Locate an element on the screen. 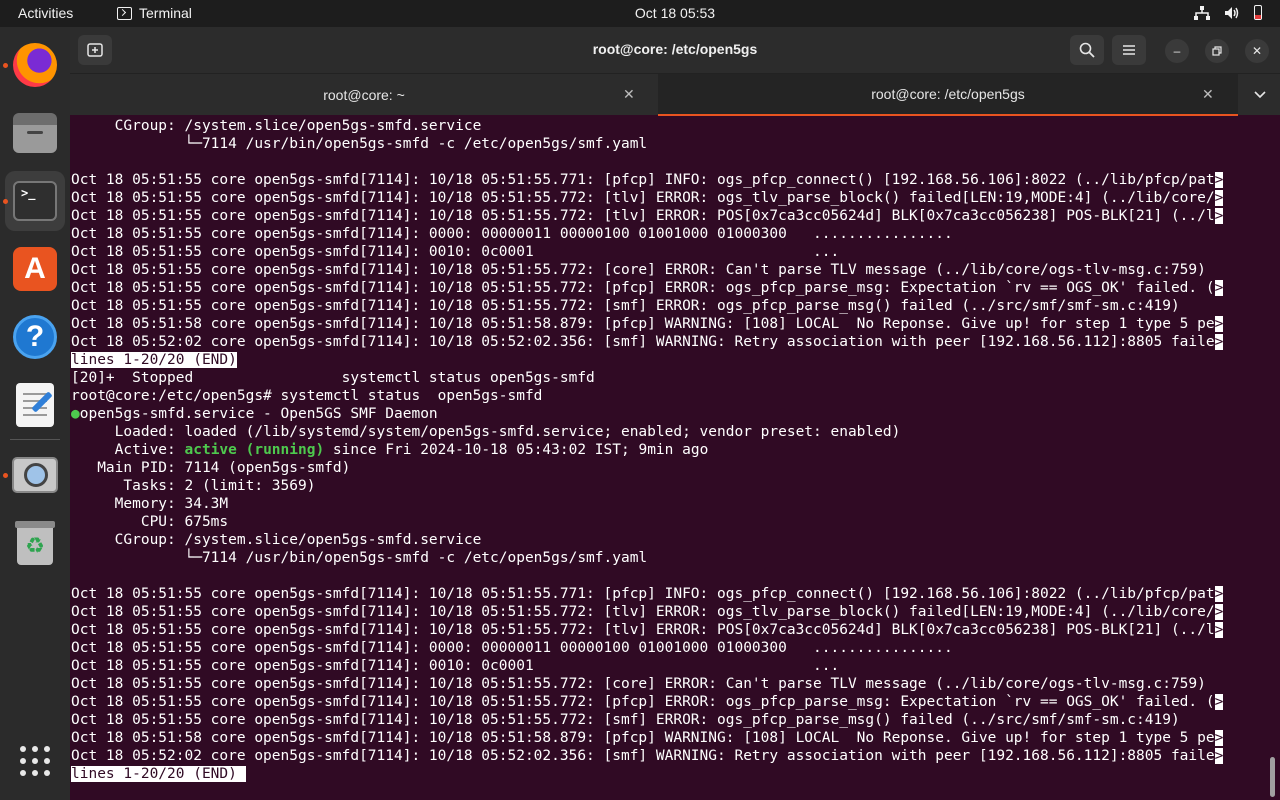 This screenshot has height=800, width=1280. dock-terminal: >_ is located at coordinates (34, 201).